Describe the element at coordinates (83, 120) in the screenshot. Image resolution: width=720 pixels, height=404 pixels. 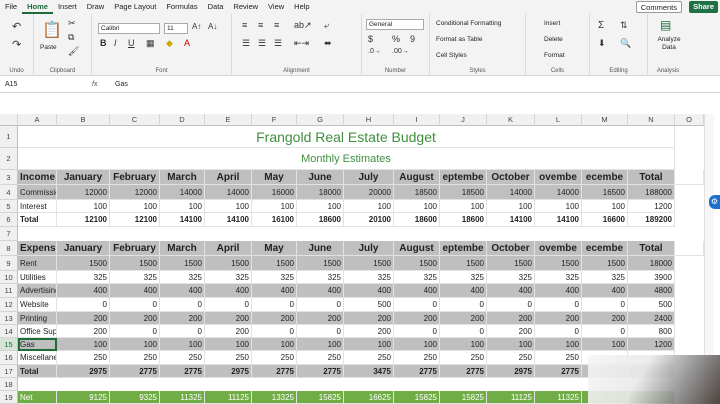
I see `column-header-B: B` at that location.